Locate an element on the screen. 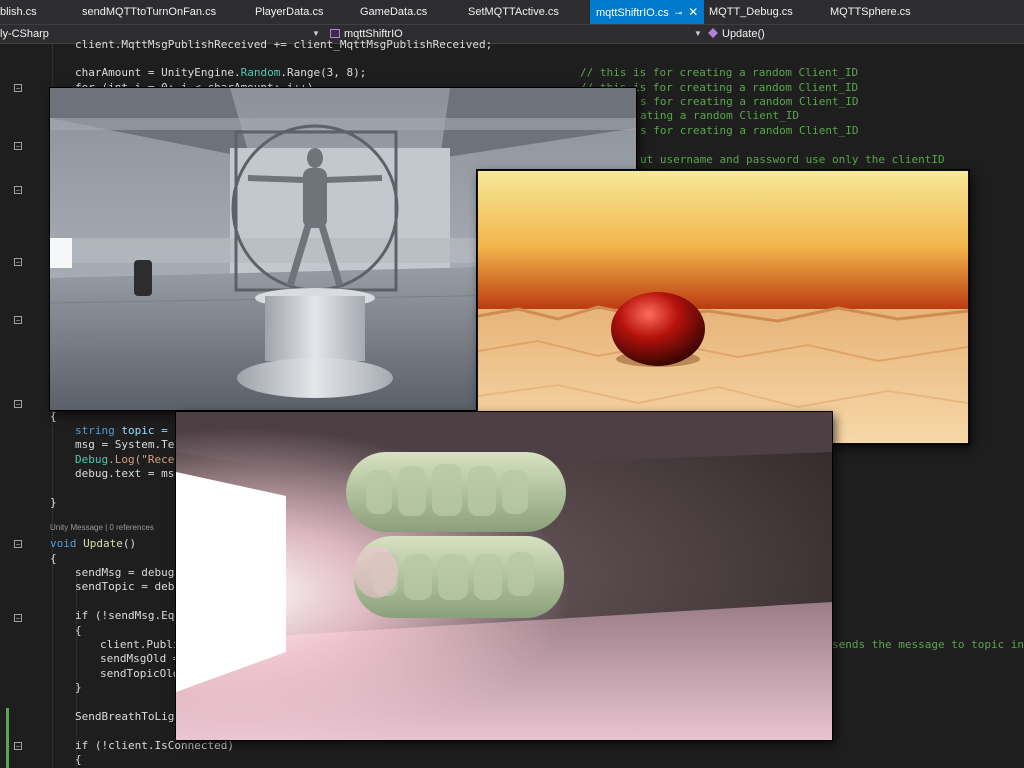 This screenshot has height=768, width=1024. tab-publish: blish.cs is located at coordinates (18, 12).